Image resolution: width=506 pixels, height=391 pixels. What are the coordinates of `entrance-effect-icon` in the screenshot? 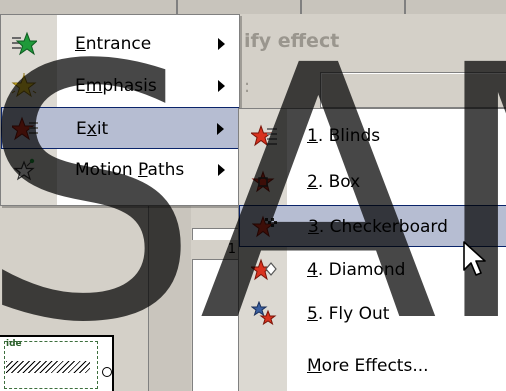 It's located at (24, 43).